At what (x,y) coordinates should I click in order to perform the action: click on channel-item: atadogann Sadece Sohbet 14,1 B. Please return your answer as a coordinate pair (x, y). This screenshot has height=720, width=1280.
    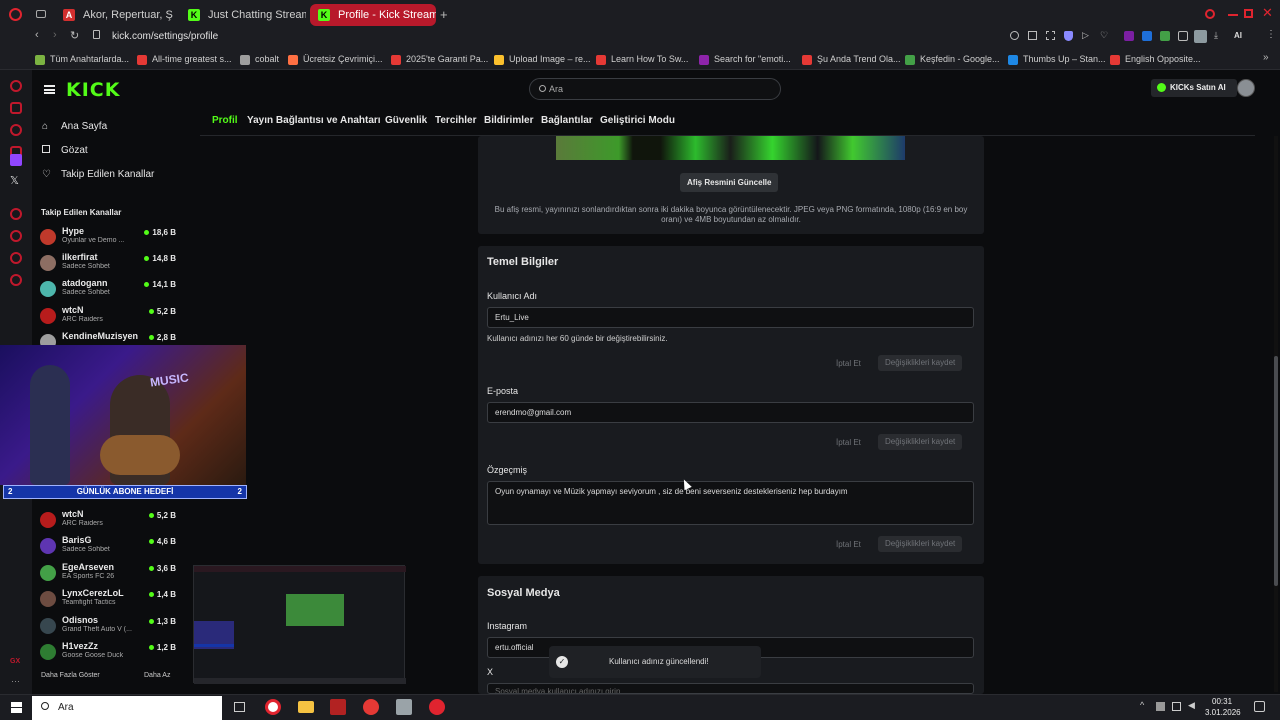
    Looking at the image, I should click on (107, 291).